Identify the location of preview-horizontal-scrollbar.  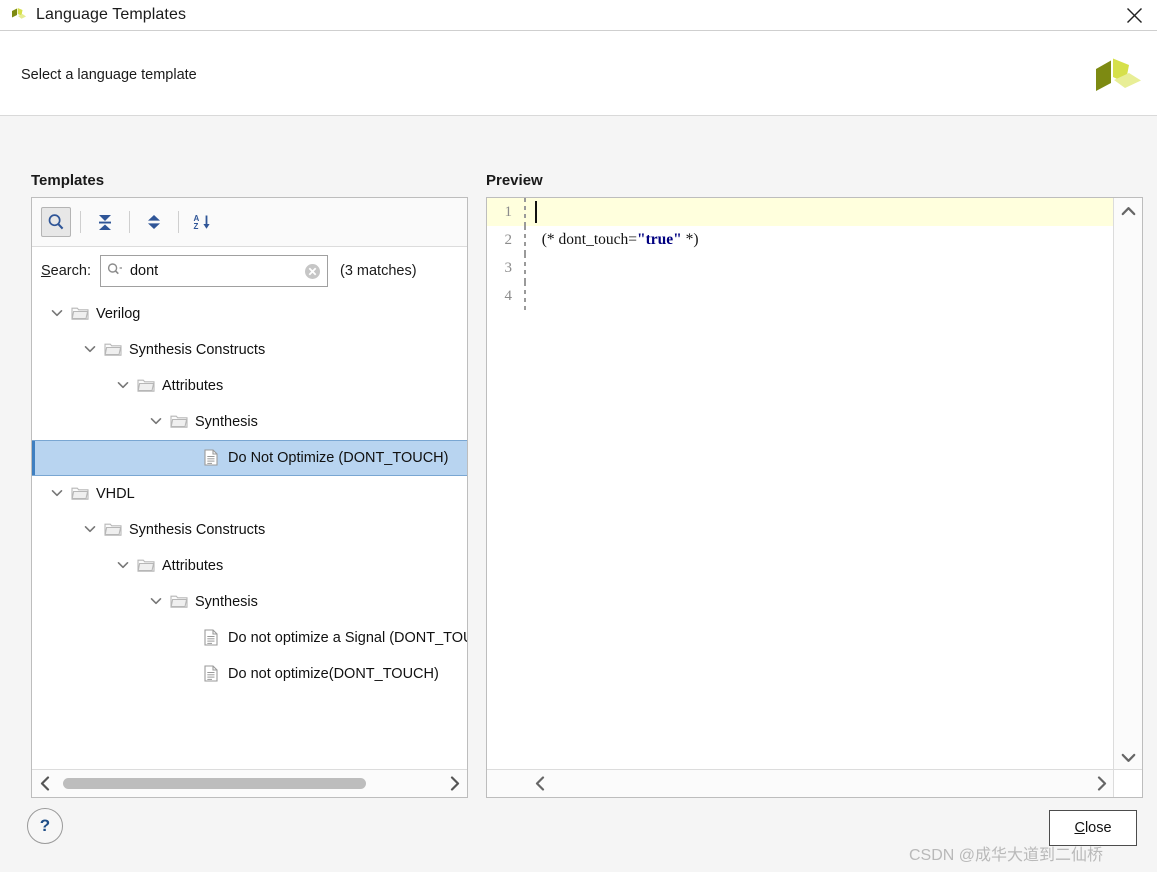
(800, 783).